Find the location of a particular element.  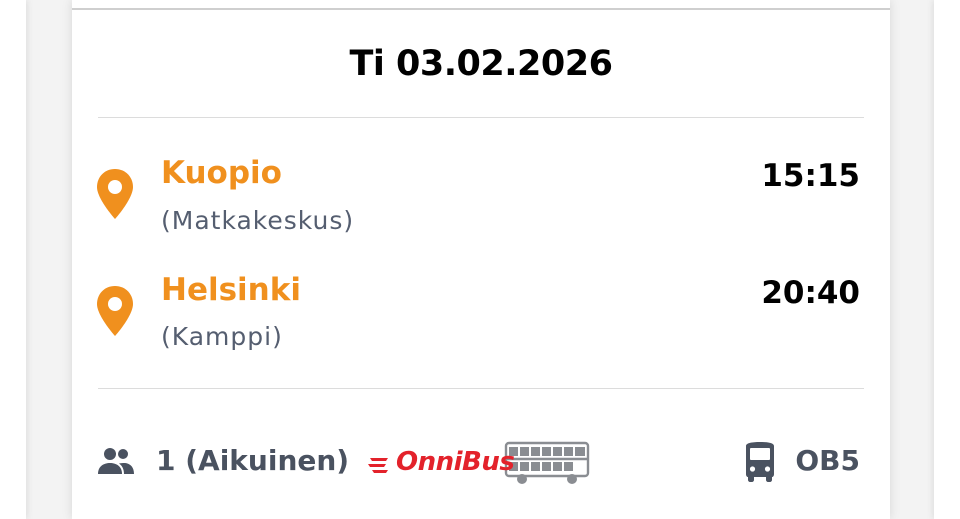

operator-name: OnniBus is located at coordinates (455, 462).